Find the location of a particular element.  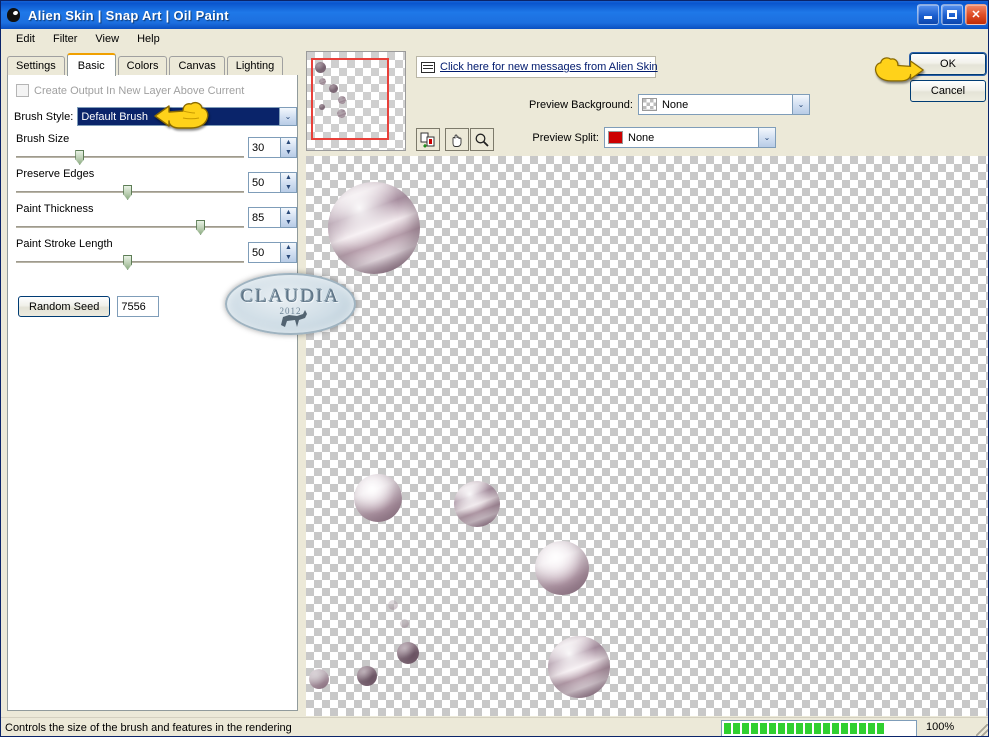

menu-item-edit: Edit is located at coordinates (25, 39).